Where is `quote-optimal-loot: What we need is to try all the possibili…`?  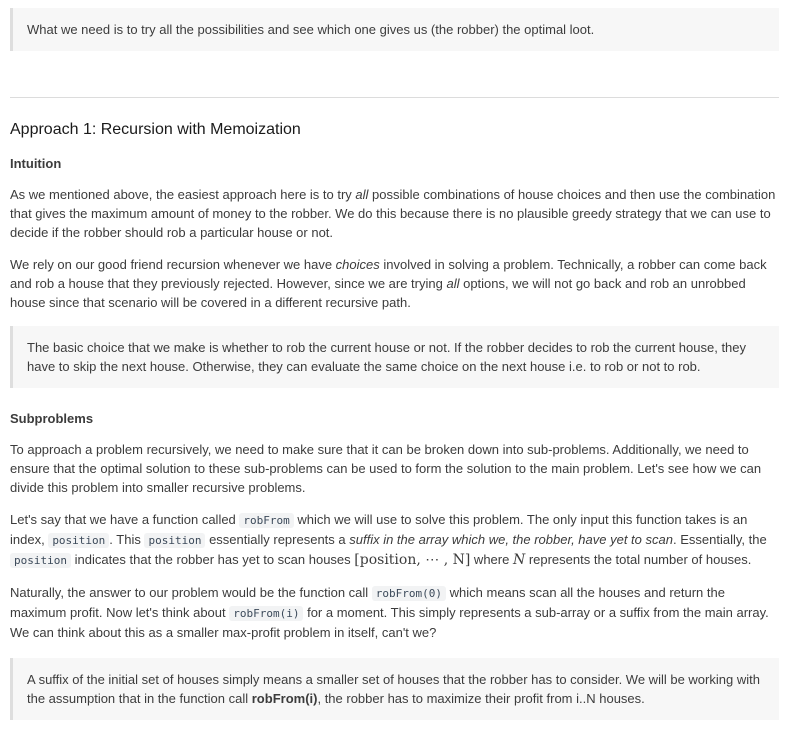 quote-optimal-loot: What we need is to try all the possibili… is located at coordinates (394, 29).